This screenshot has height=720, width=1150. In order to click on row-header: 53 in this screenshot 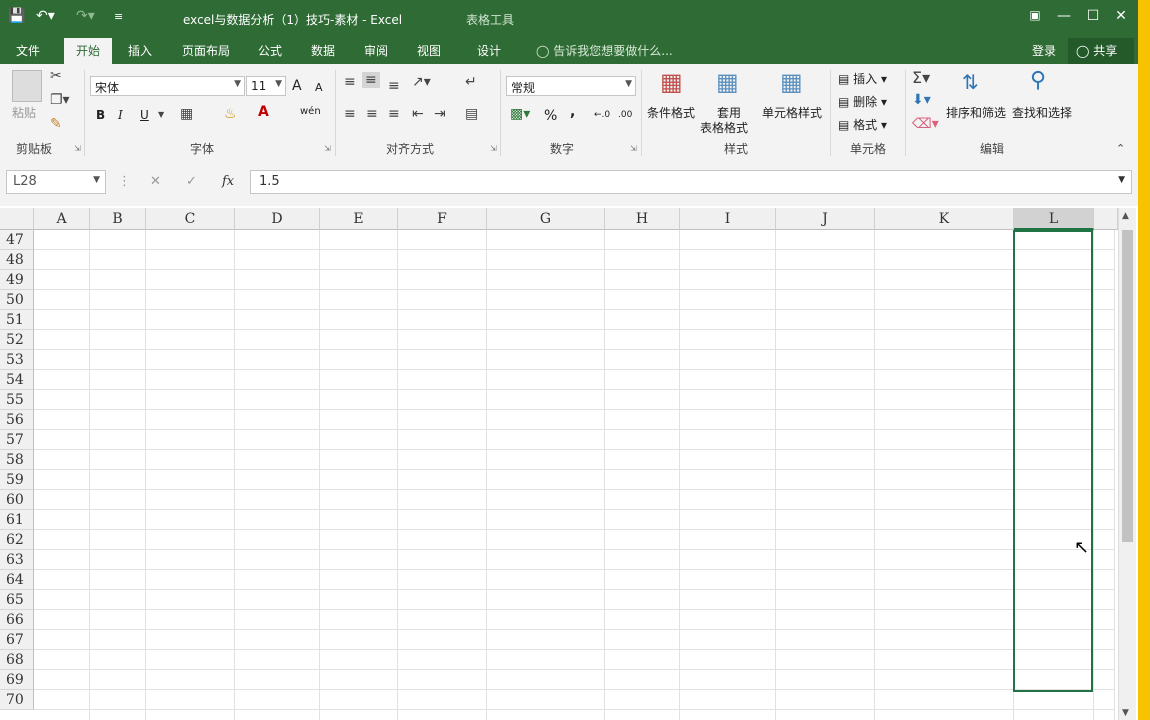, I will do `click(17, 360)`.